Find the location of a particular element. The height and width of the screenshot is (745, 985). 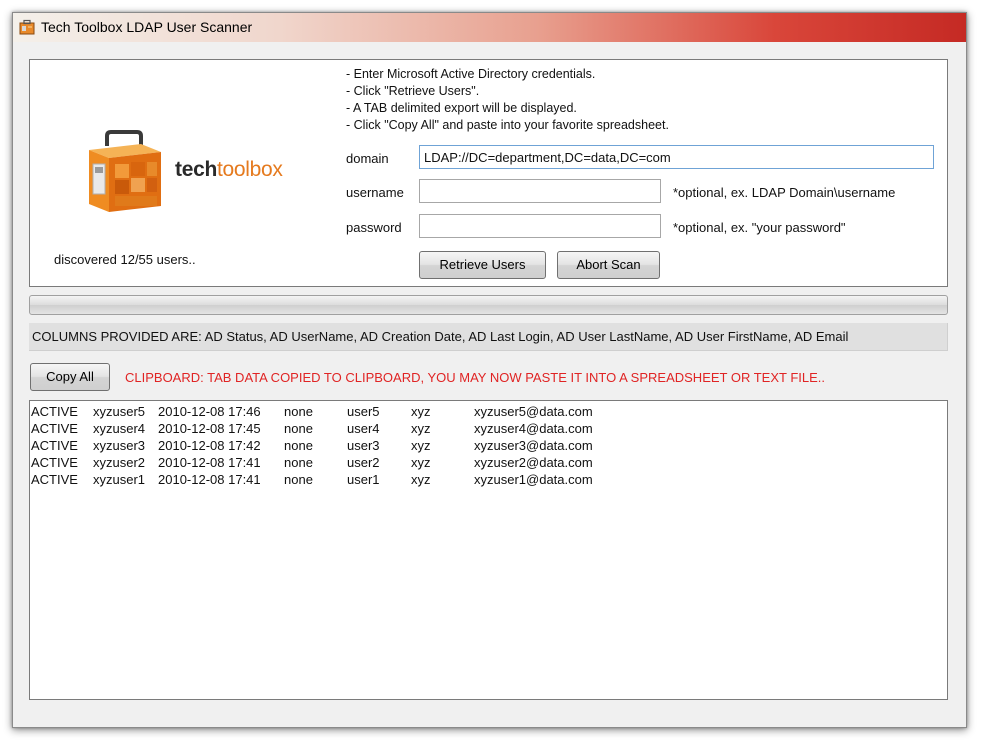

username-cell: xyzuser4 is located at coordinates (119, 428).